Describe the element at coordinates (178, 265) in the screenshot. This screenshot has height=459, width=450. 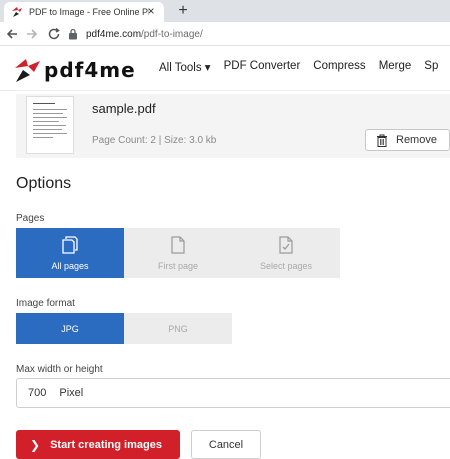
I see `first-page-label: First page` at that location.